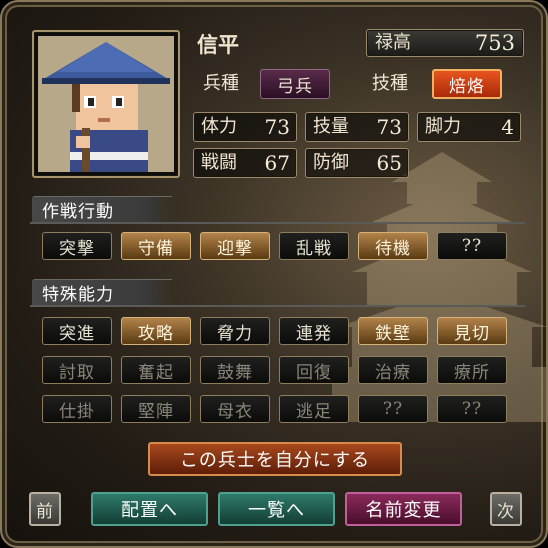 This screenshot has height=548, width=548. What do you see at coordinates (472, 246) in the screenshot?
I see `tactic-unknown: ??` at bounding box center [472, 246].